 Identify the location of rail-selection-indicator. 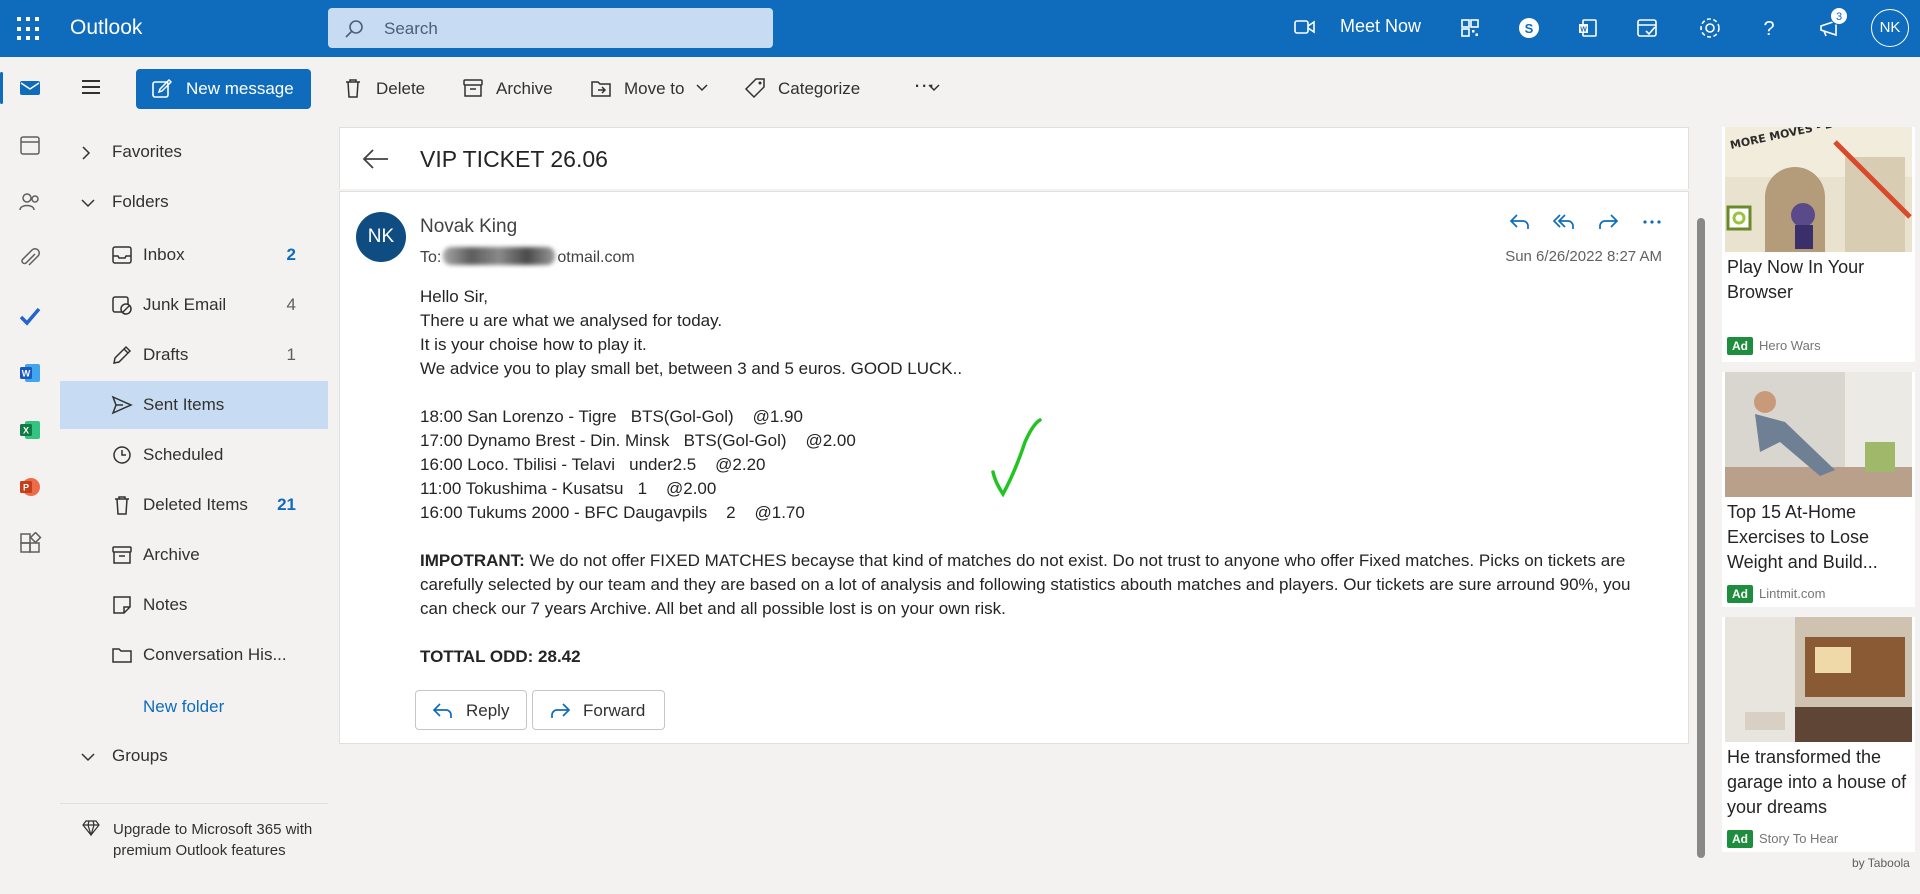
(1, 88).